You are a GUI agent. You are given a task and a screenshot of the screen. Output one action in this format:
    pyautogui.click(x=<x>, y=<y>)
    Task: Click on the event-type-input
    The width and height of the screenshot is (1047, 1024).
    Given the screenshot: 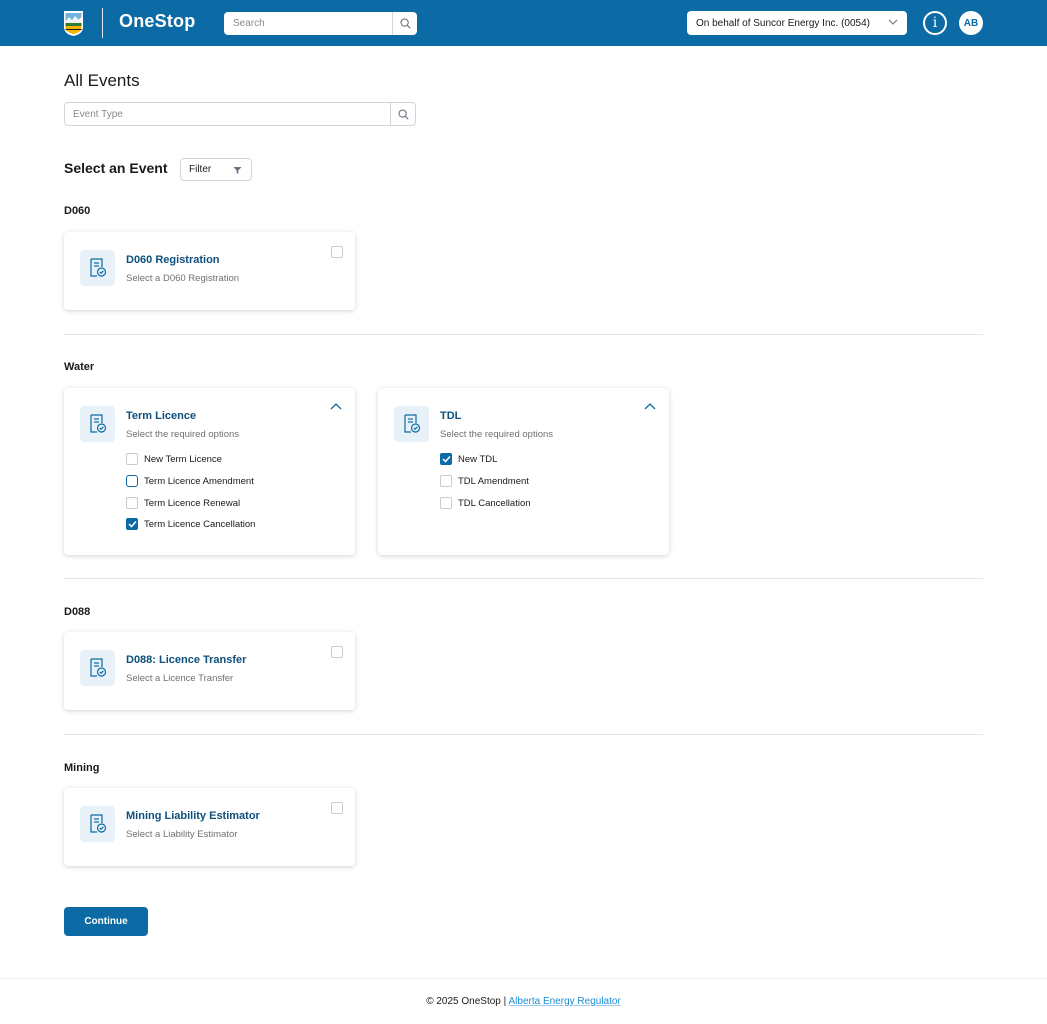 What is the action you would take?
    pyautogui.click(x=228, y=114)
    